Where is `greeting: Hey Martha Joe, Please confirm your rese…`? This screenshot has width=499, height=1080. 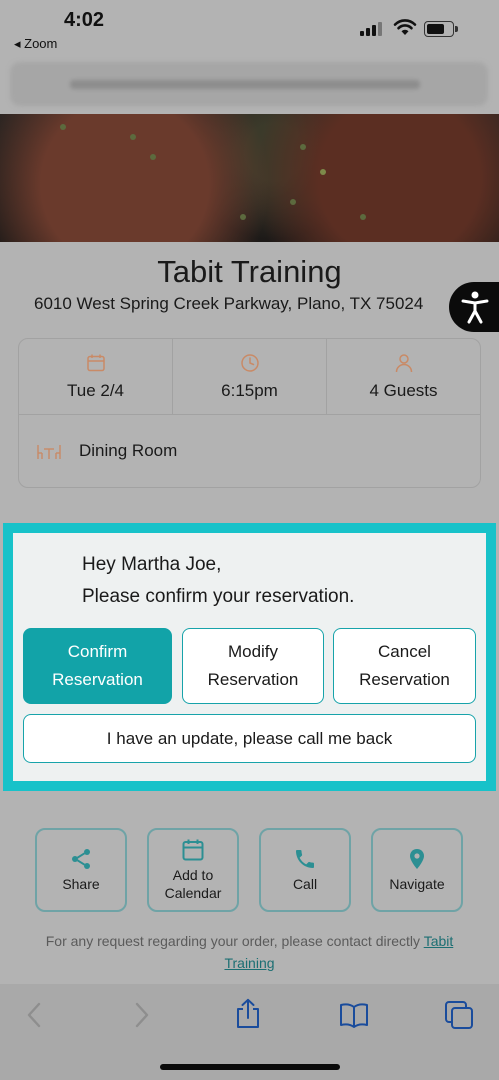 greeting: Hey Martha Joe, Please confirm your rese… is located at coordinates (218, 581).